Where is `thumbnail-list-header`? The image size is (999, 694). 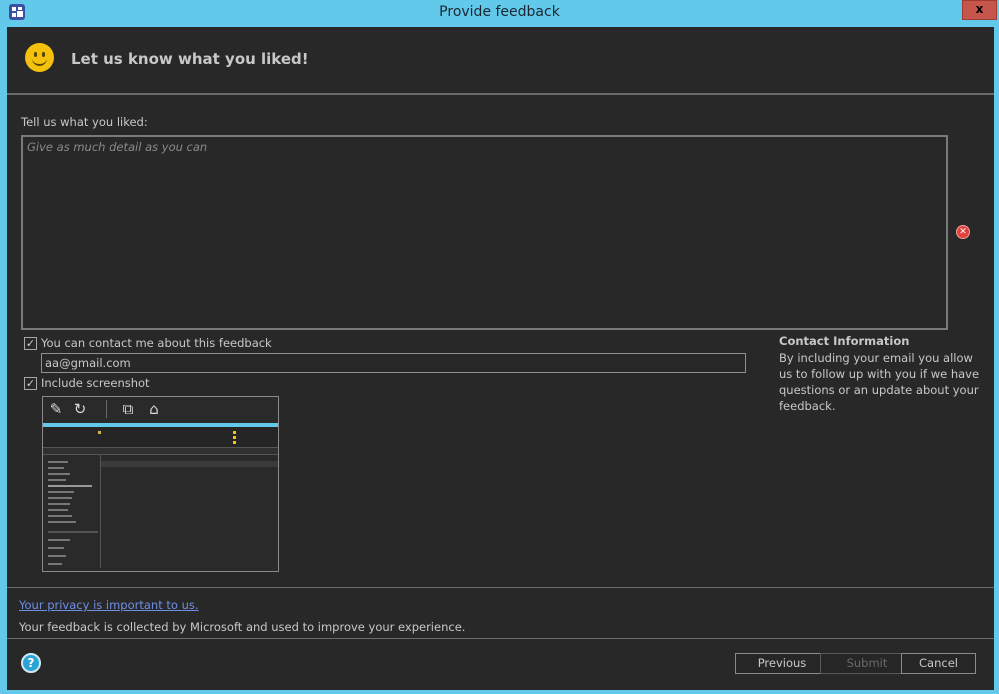
thumbnail-list-header is located at coordinates (189, 464).